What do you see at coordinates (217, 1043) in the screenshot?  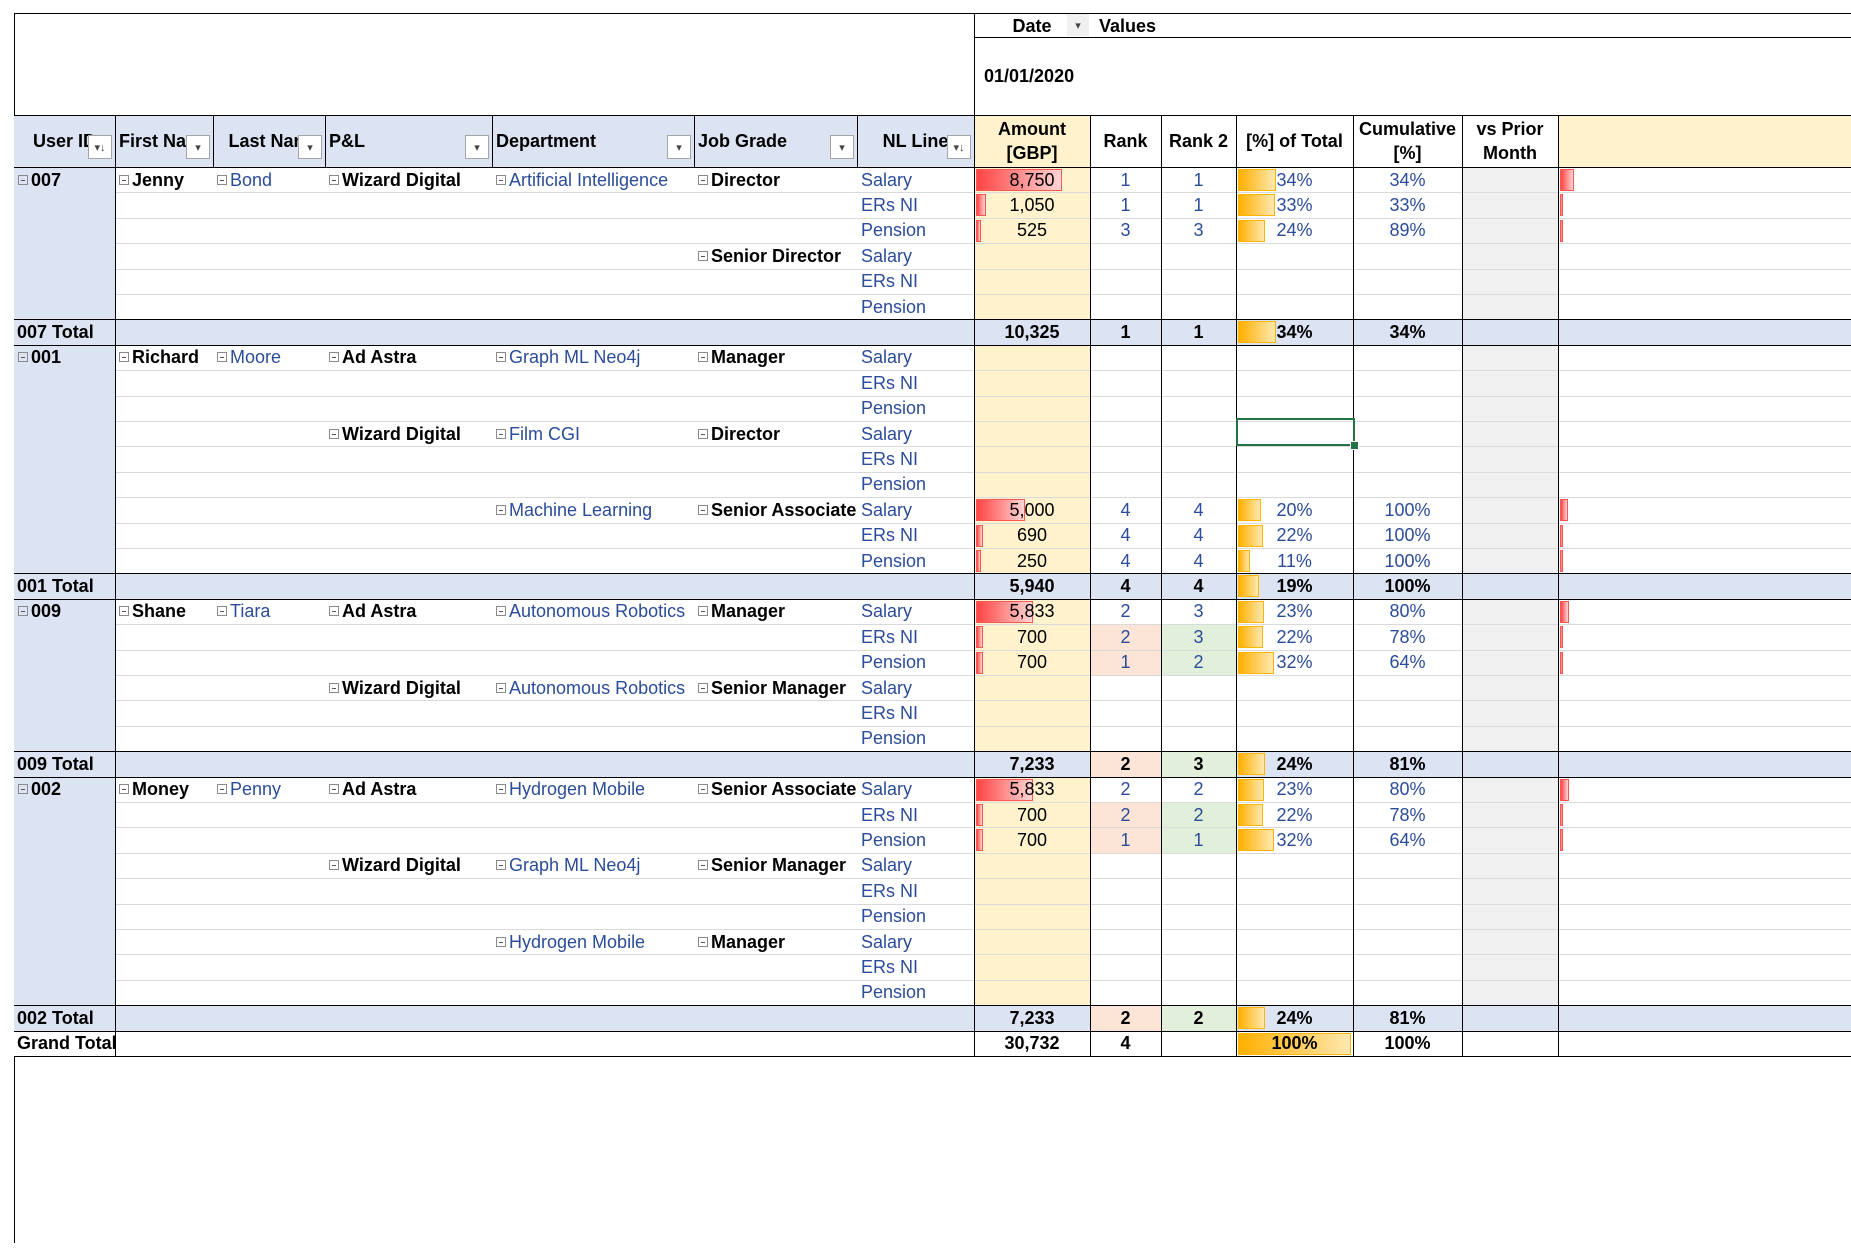 I see `total-label: Grand Total` at bounding box center [217, 1043].